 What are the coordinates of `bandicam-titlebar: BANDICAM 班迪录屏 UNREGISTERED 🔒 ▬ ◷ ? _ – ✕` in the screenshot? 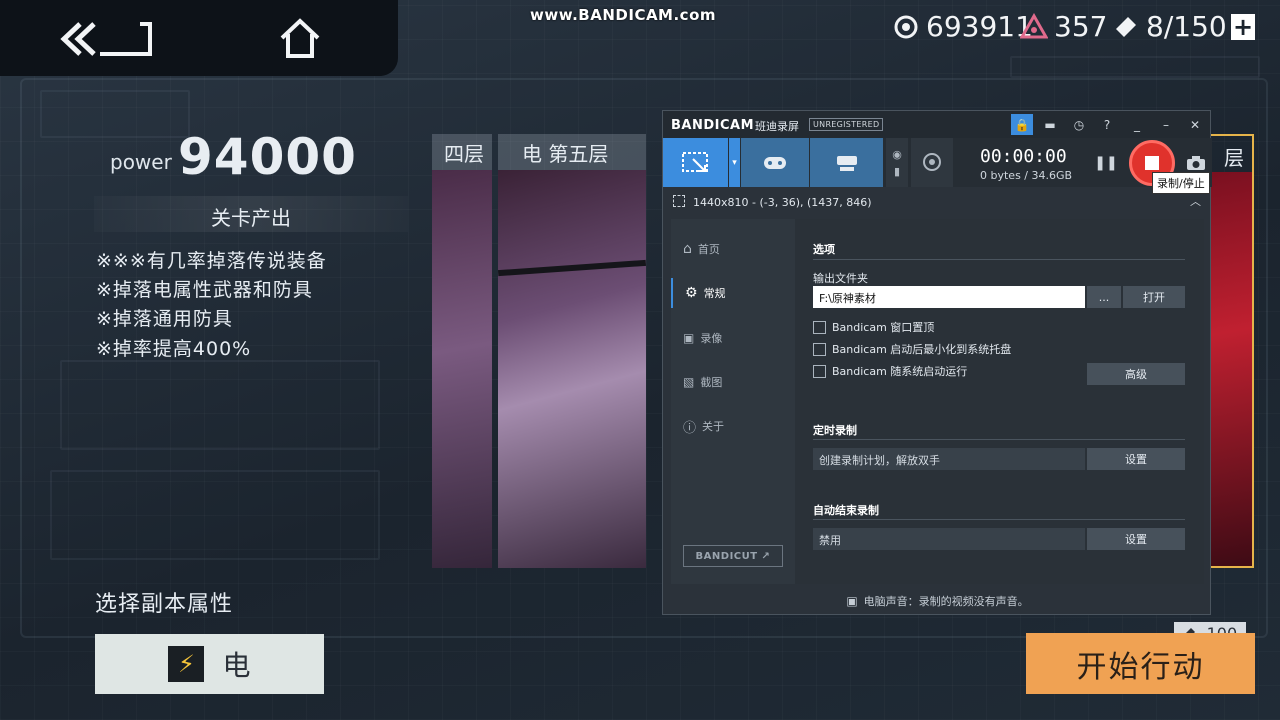 It's located at (936, 124).